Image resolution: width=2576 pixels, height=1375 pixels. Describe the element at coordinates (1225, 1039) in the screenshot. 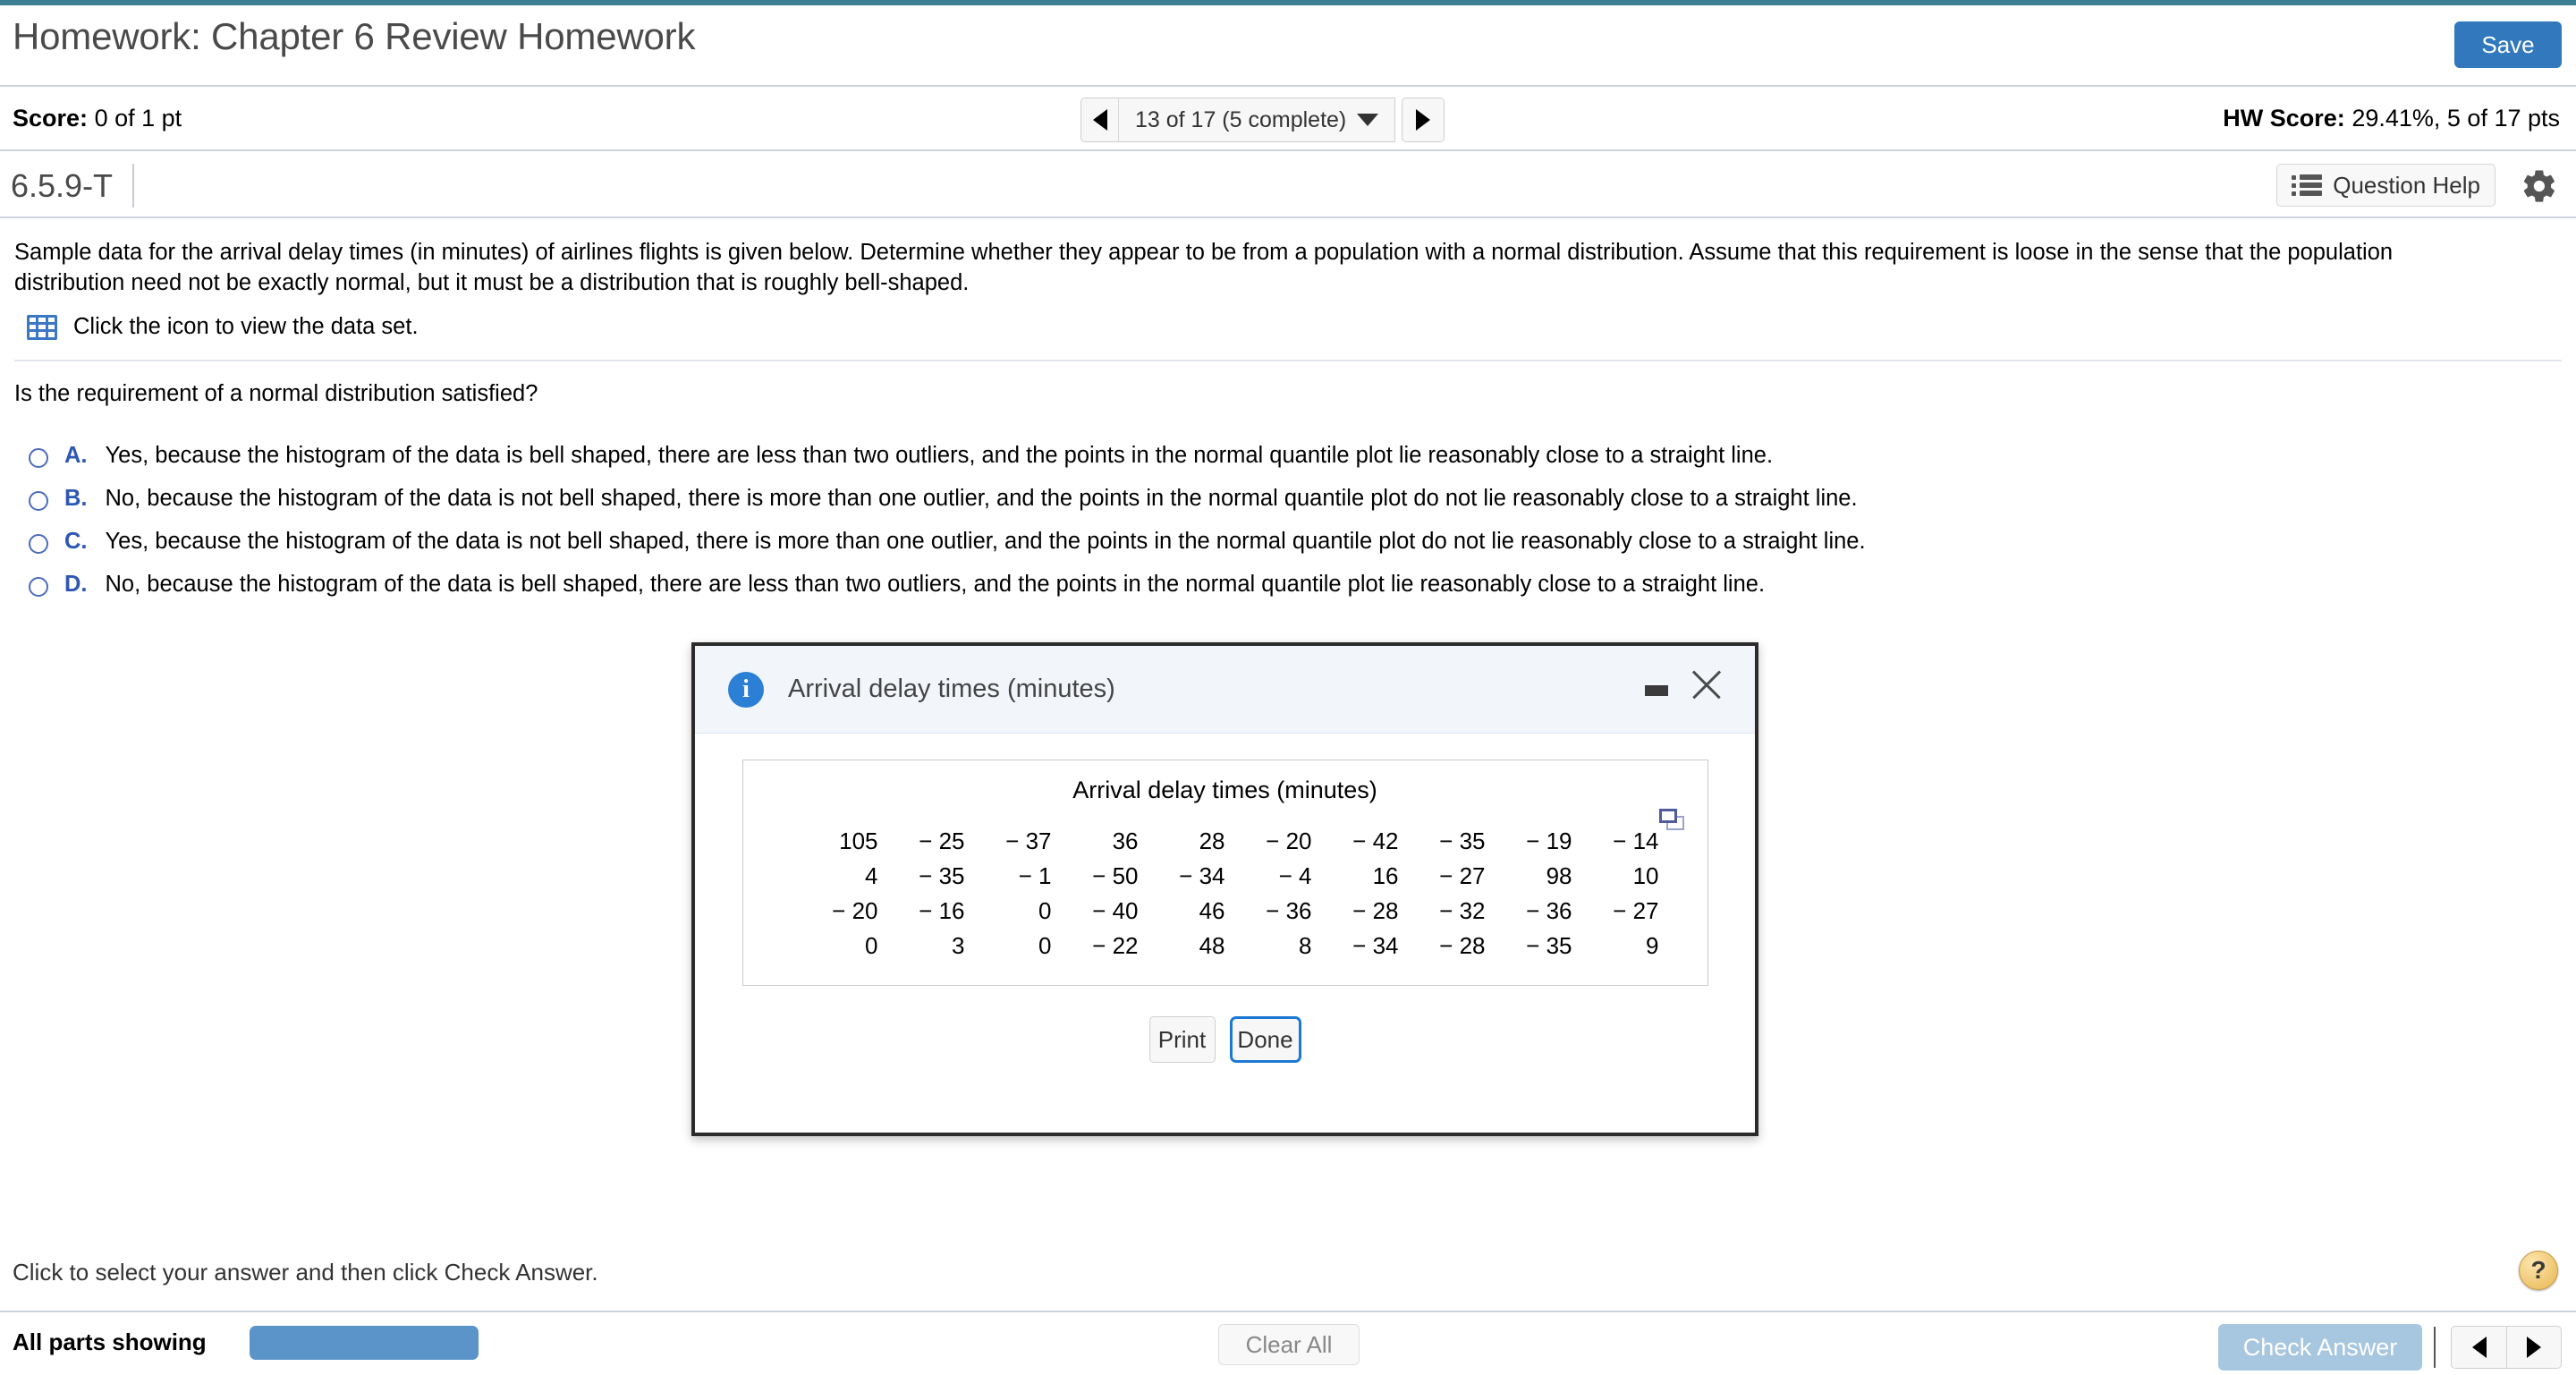

I see `dialog-actions: Print Done` at that location.